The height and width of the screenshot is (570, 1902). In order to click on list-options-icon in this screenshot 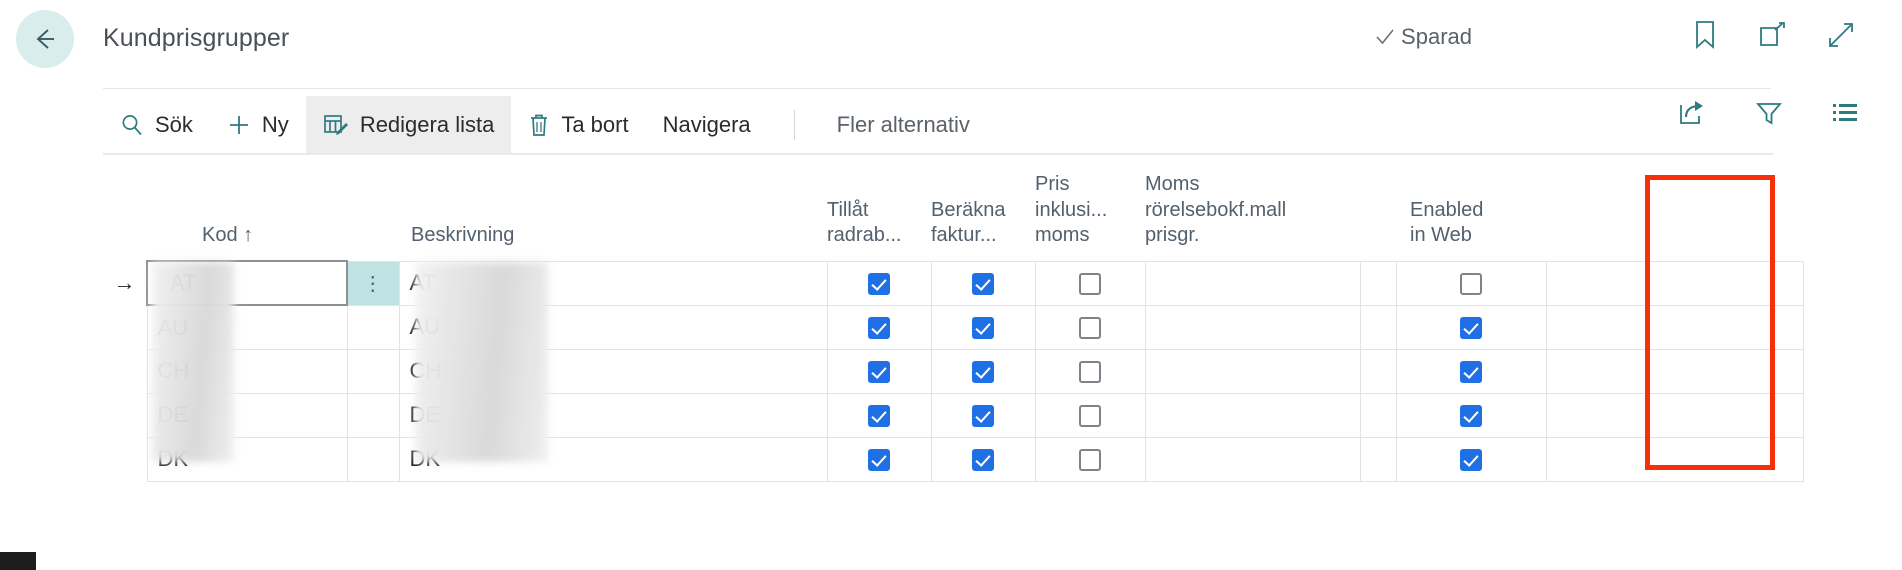, I will do `click(1845, 113)`.